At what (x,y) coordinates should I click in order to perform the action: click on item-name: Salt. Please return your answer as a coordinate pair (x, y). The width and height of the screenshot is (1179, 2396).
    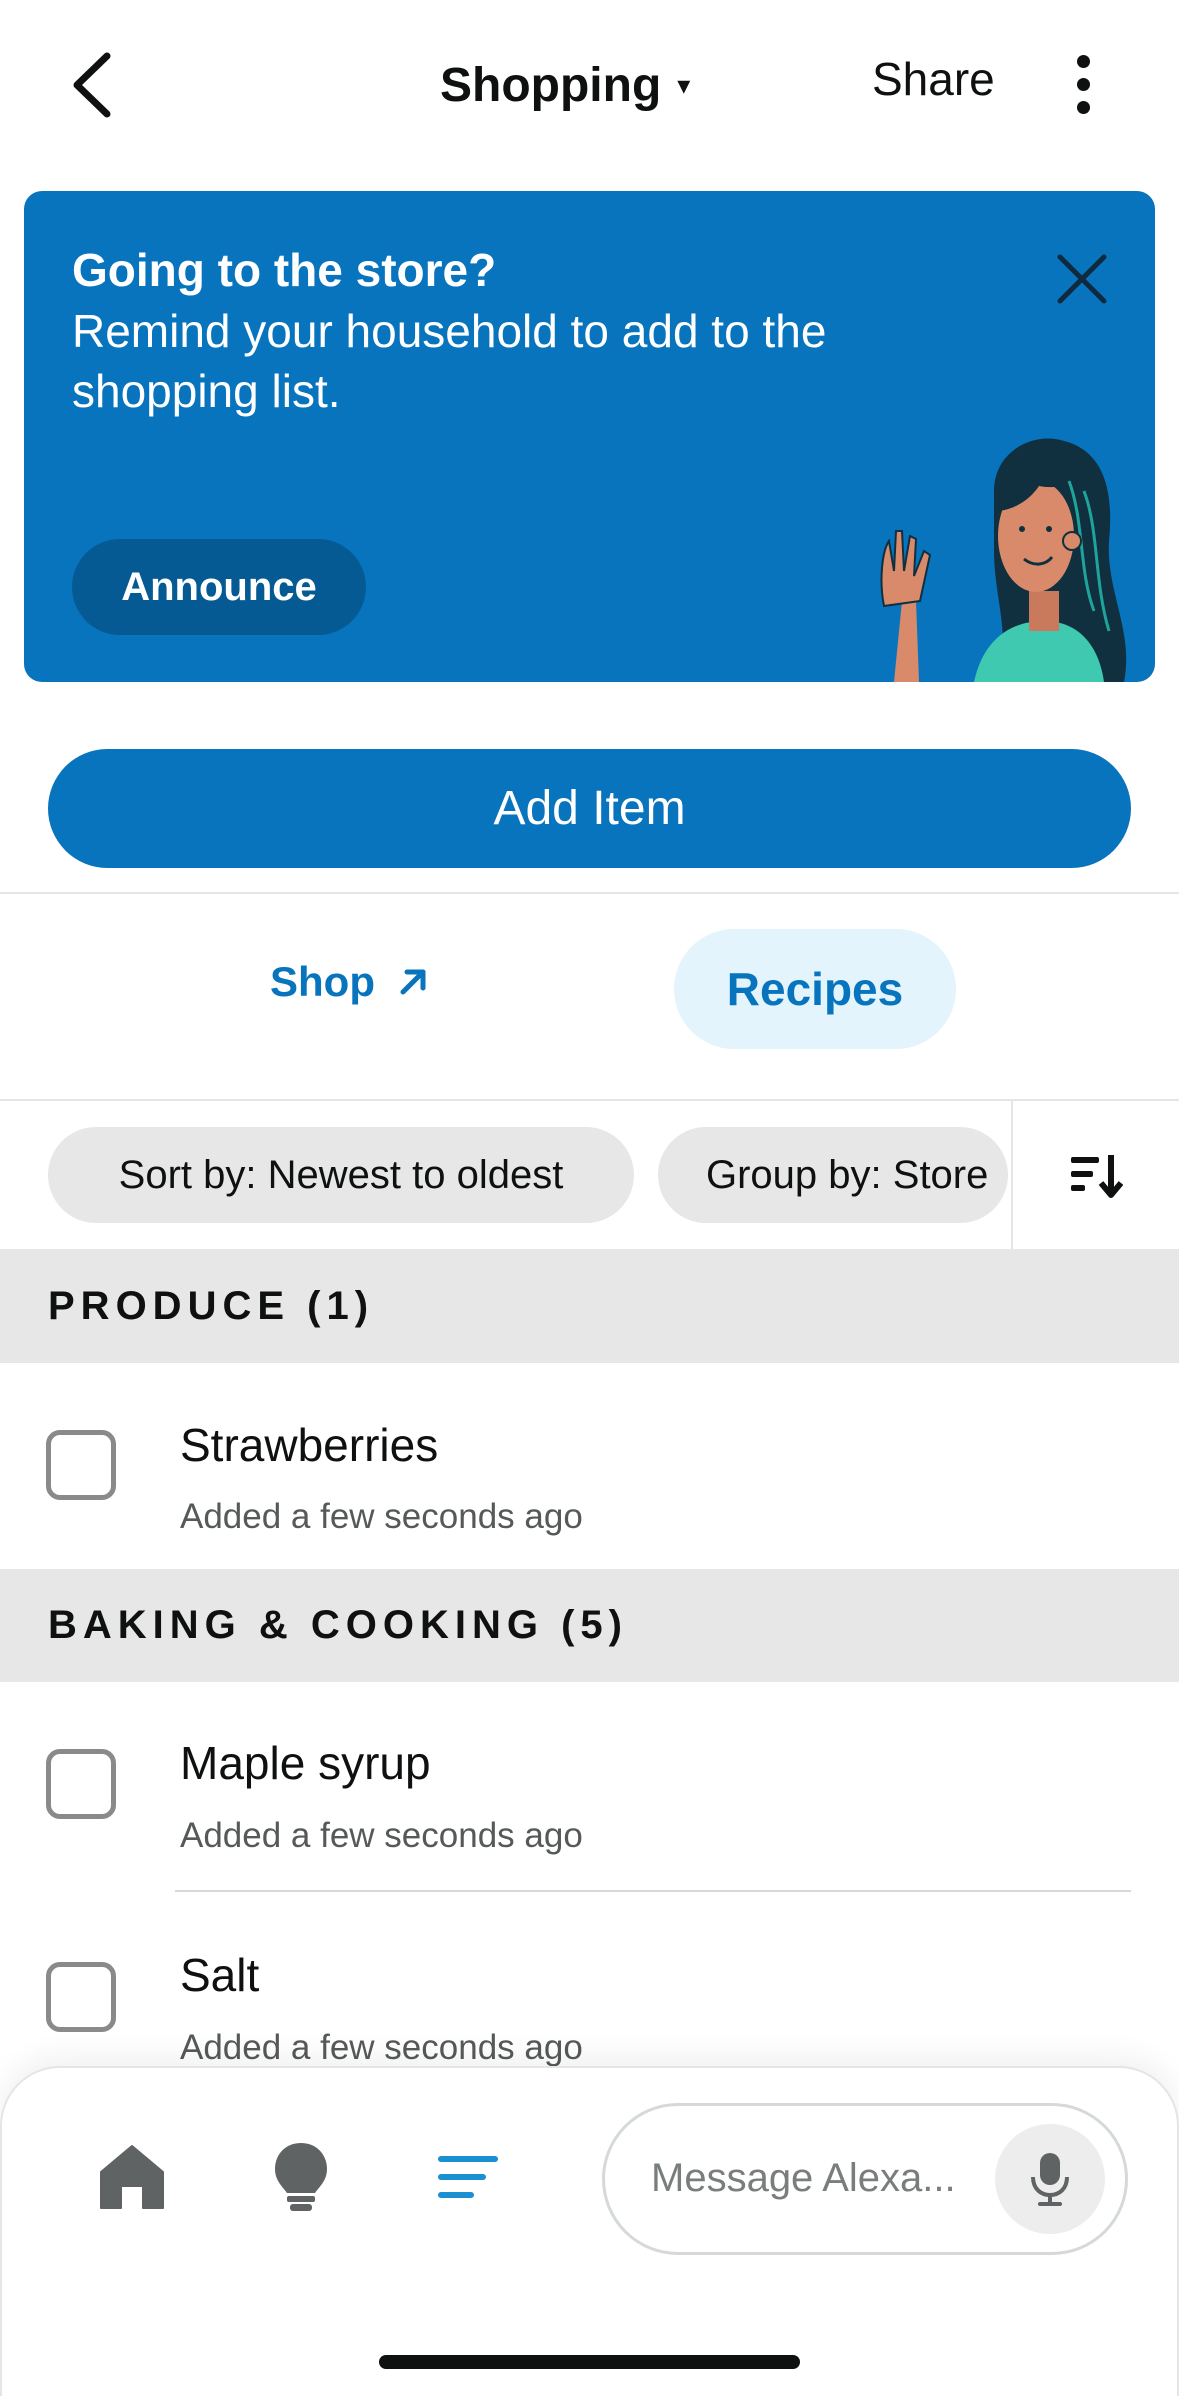
    Looking at the image, I should click on (220, 1975).